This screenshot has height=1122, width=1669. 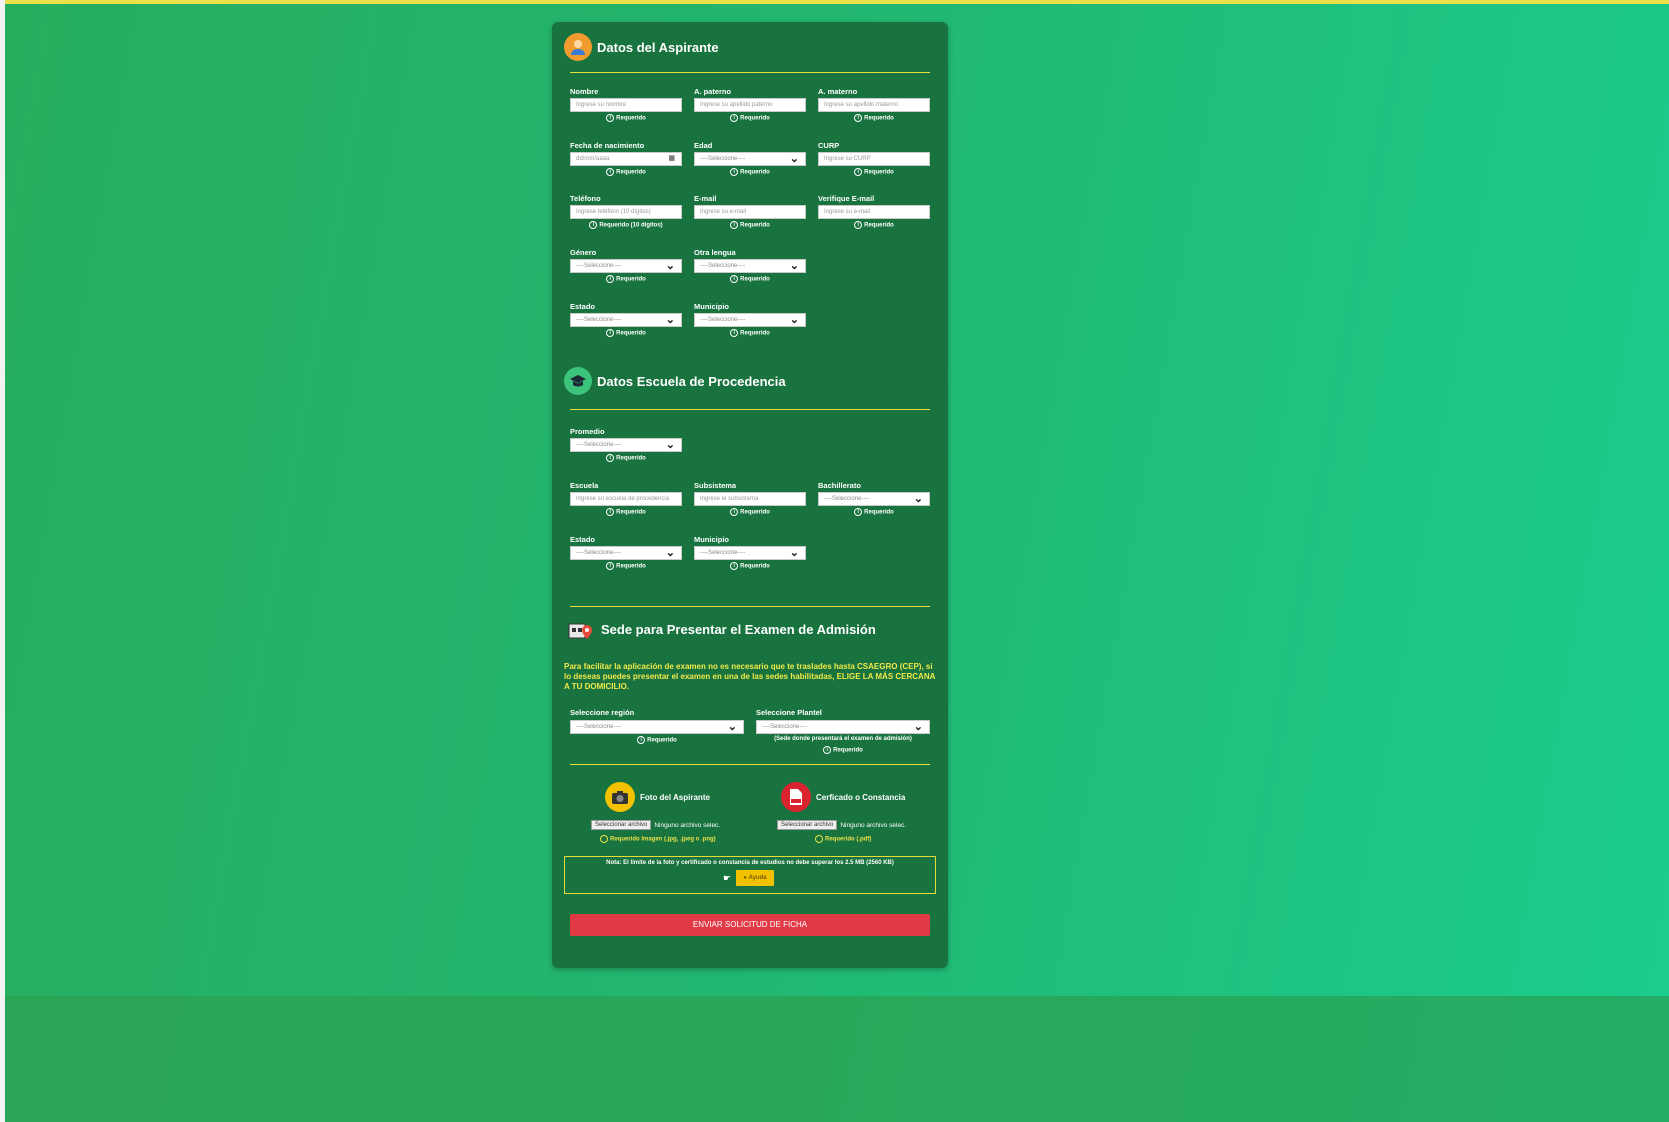 What do you see at coordinates (621, 825) in the screenshot?
I see `photo-select-button: Seleccionar archivo` at bounding box center [621, 825].